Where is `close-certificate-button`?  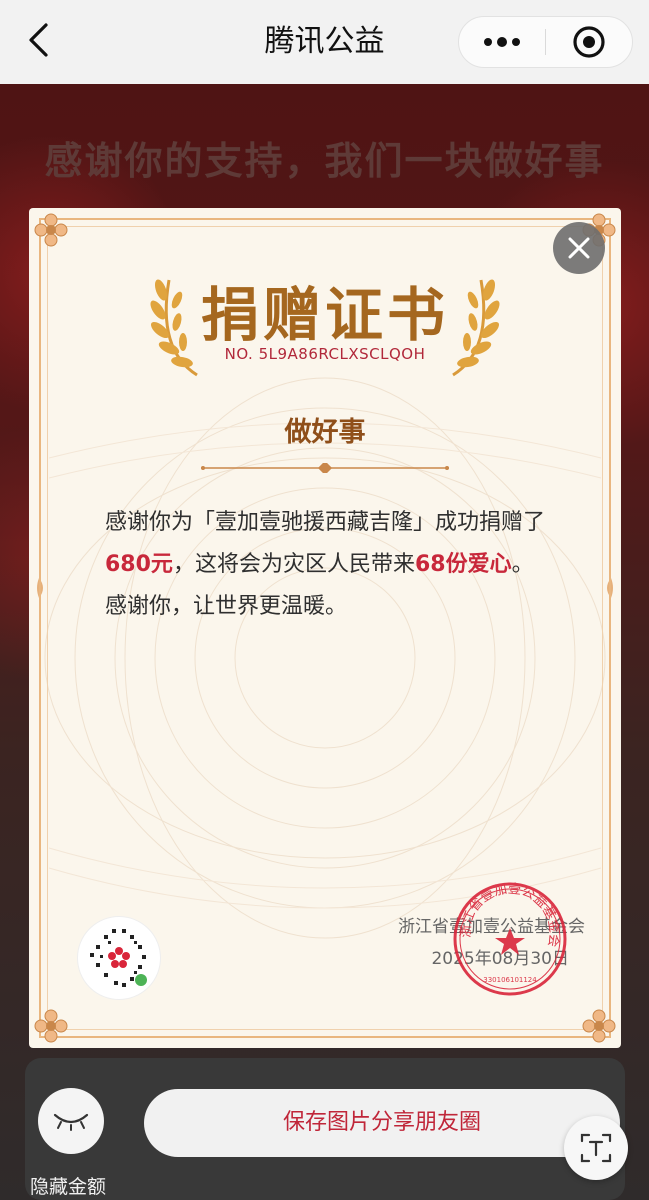 close-certificate-button is located at coordinates (579, 248).